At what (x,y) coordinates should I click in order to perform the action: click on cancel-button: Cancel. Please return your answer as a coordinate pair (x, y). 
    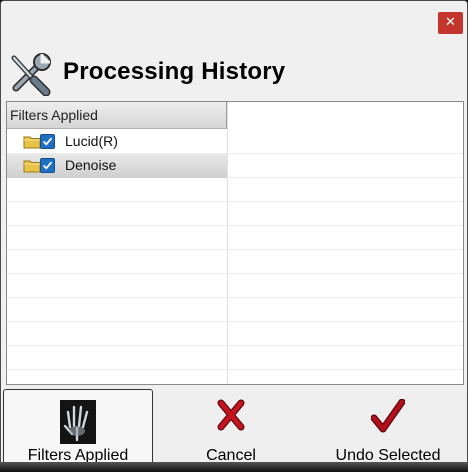
    Looking at the image, I should click on (231, 428).